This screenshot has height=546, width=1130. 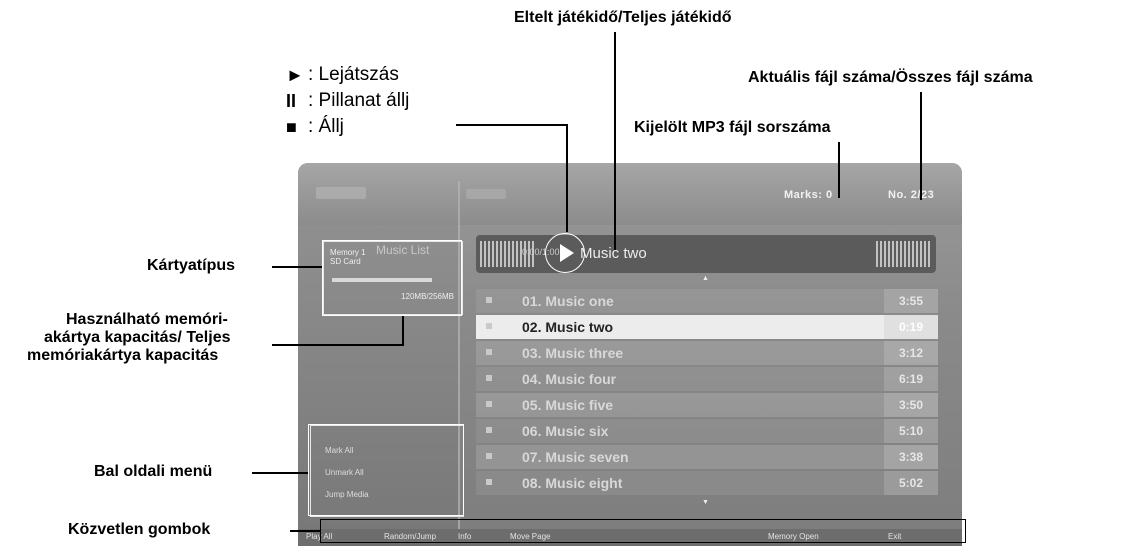 I want to click on leader-menu, so click(x=280, y=473).